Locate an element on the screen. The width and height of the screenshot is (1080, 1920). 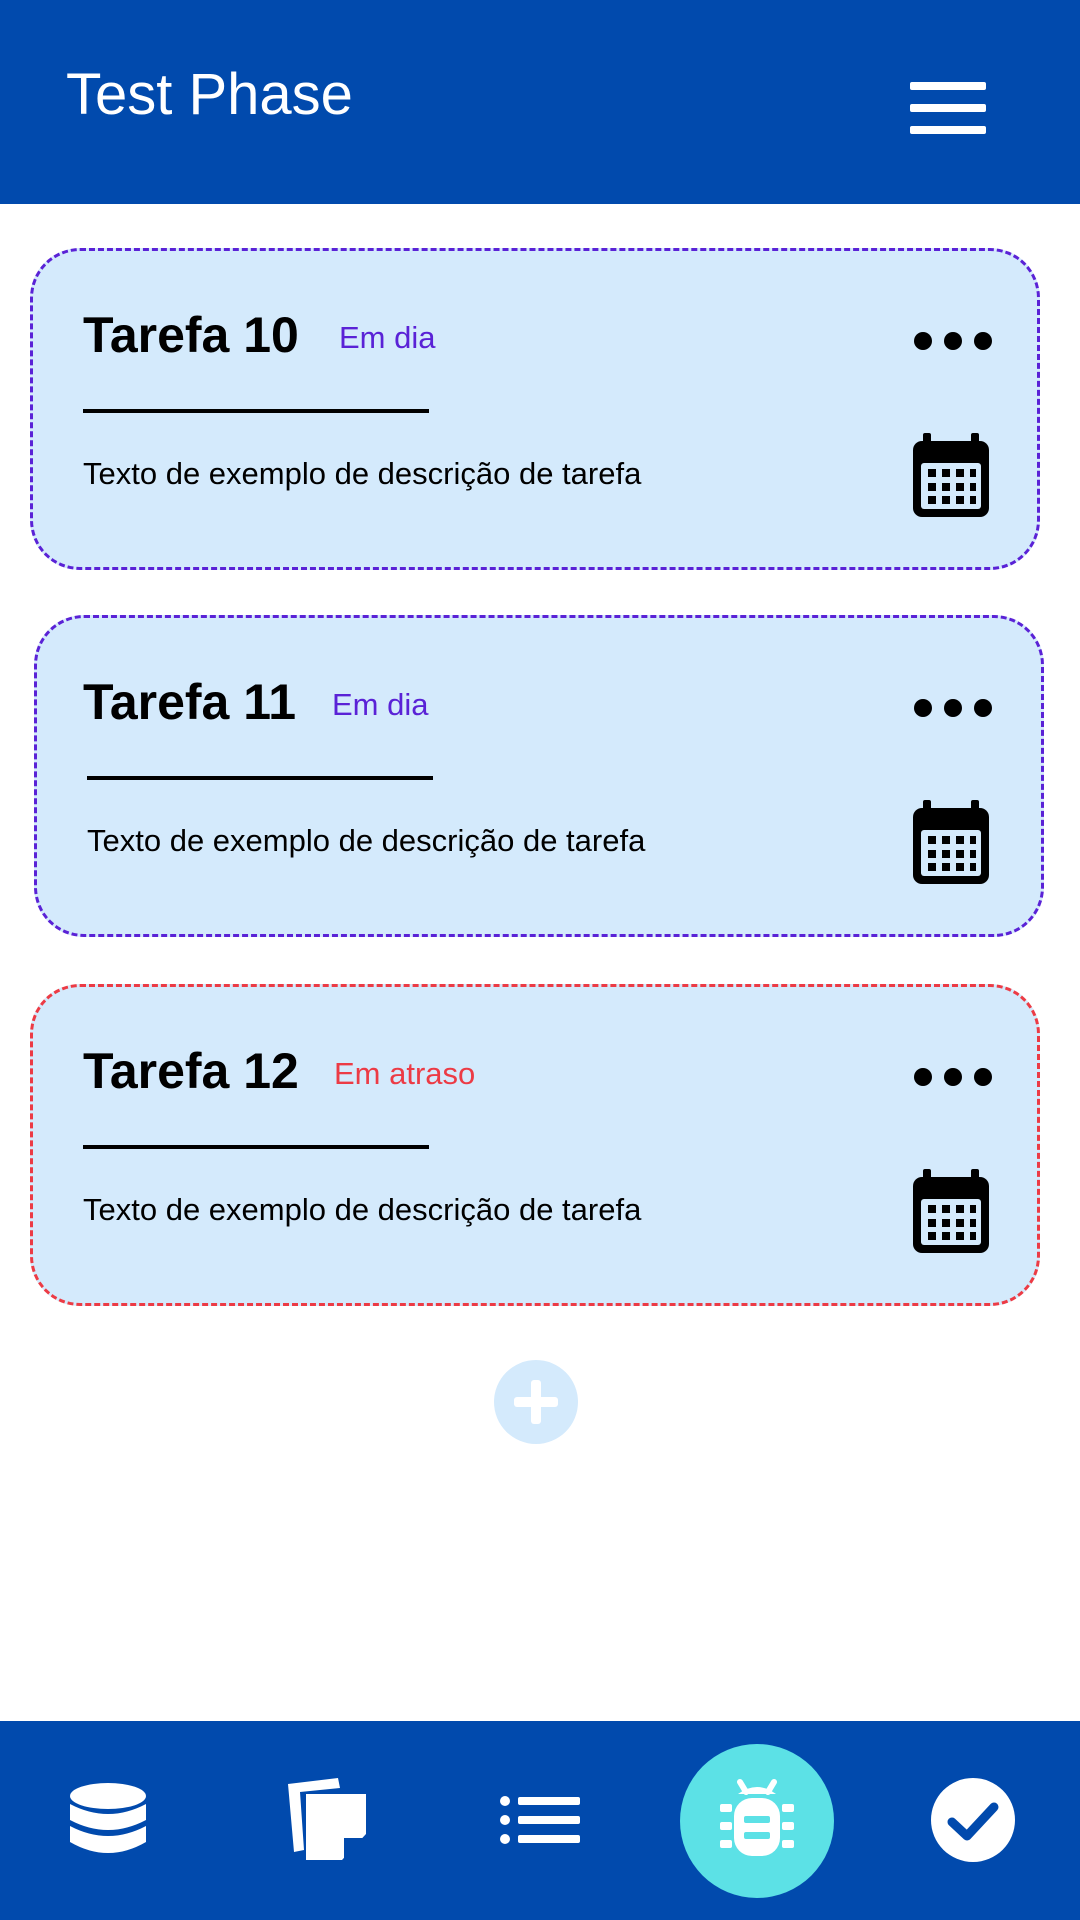
task-status-badge: Em atraso is located at coordinates (405, 1073).